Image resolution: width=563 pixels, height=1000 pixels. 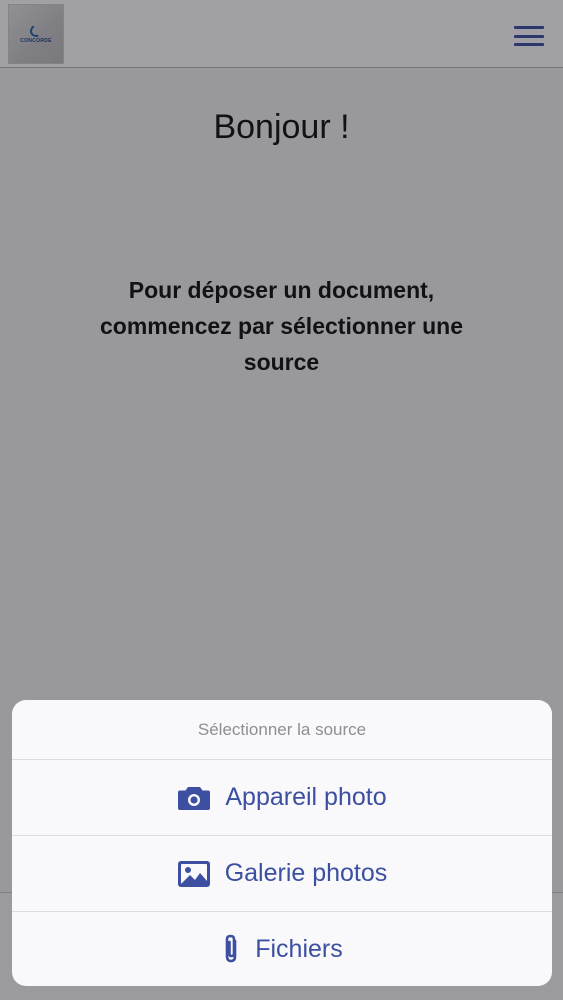 I want to click on files-option-button: Fichiers, so click(x=282, y=949).